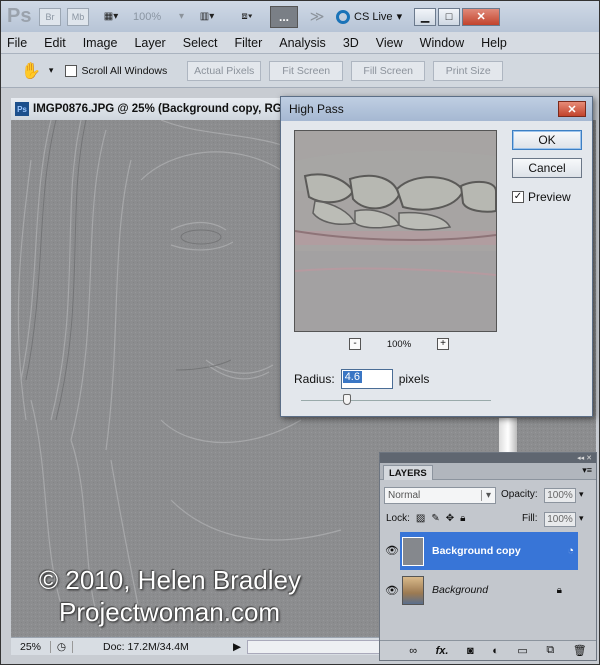 Image resolution: width=600 pixels, height=665 pixels. What do you see at coordinates (518, 197) in the screenshot?
I see `preview-checkbox: ✓` at bounding box center [518, 197].